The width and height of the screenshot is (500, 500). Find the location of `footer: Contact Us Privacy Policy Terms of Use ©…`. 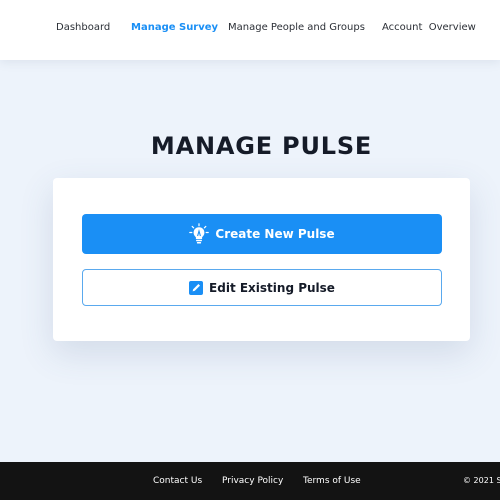

footer: Contact Us Privacy Policy Terms of Use ©… is located at coordinates (250, 481).